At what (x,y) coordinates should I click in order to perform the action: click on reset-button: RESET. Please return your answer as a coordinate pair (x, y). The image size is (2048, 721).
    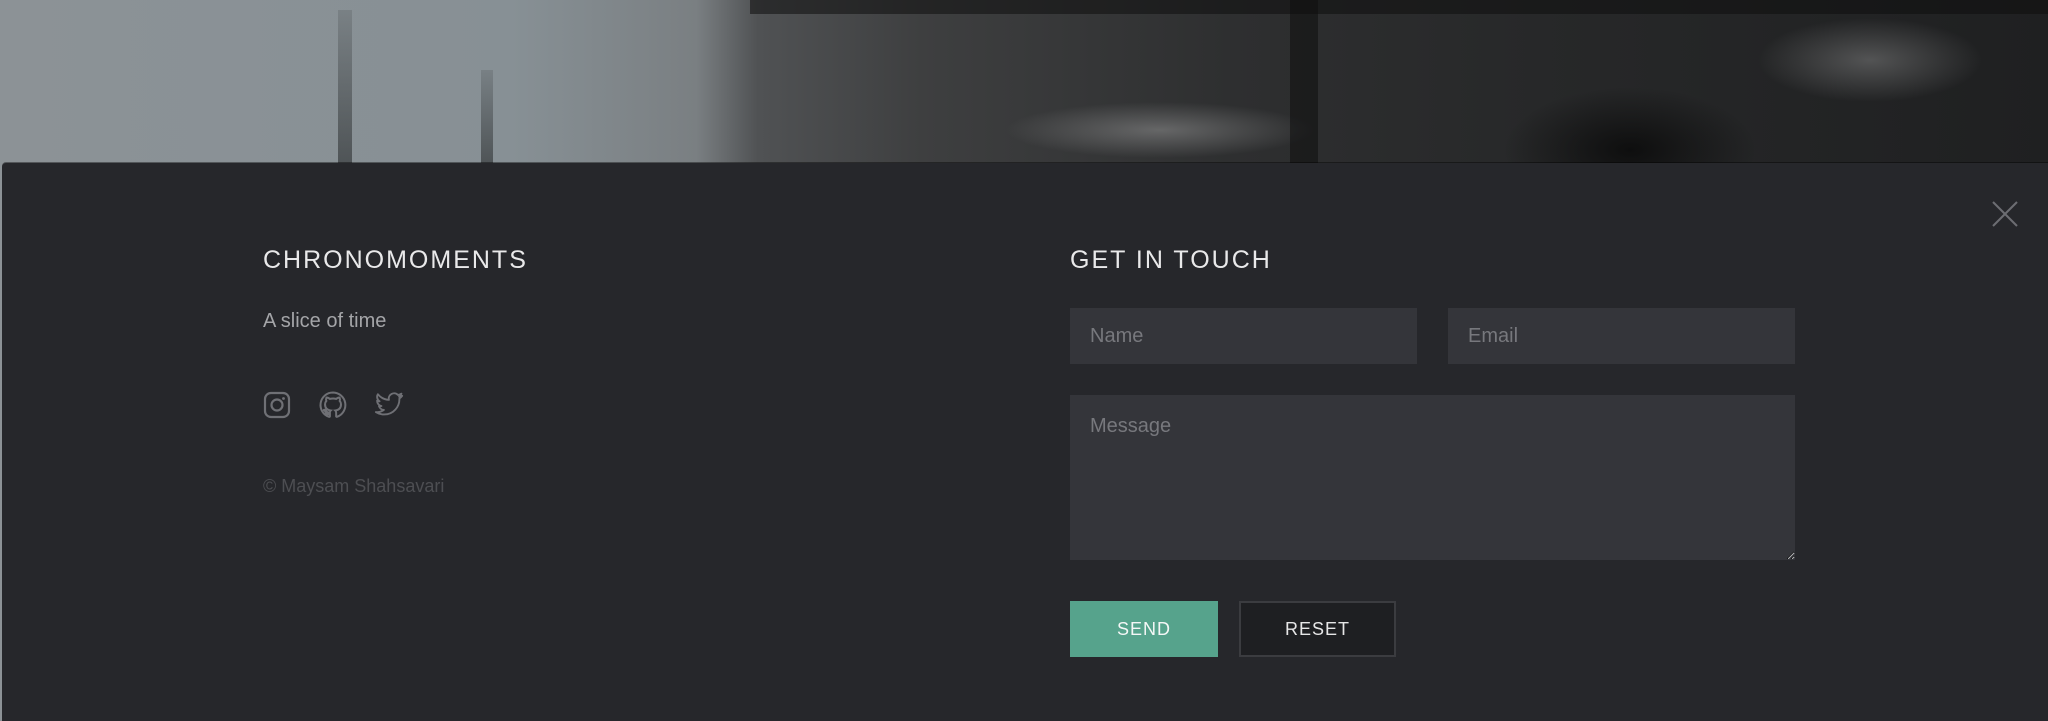
    Looking at the image, I should click on (1317, 629).